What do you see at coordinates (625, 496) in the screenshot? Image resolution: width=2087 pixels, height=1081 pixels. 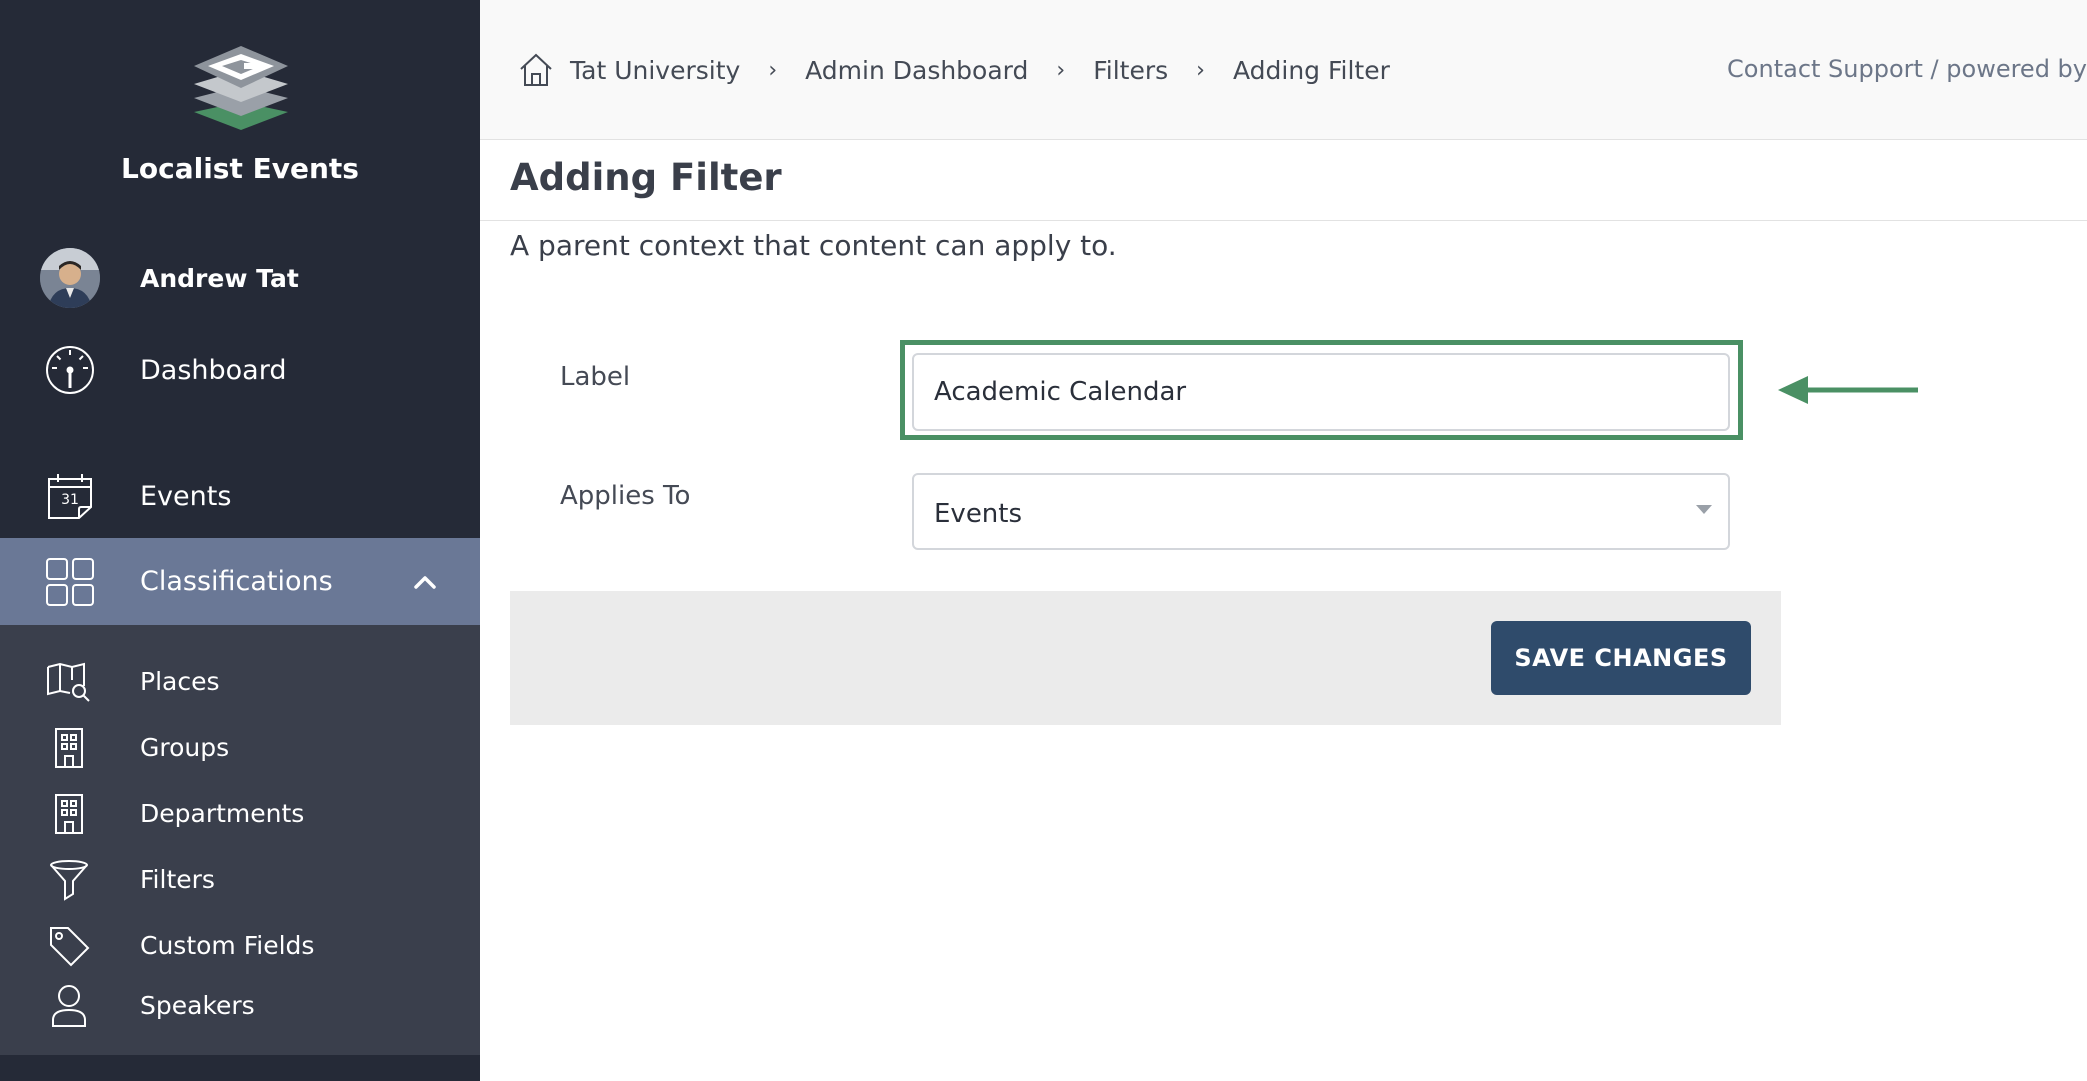 I see `applies-to-label: Applies To` at bounding box center [625, 496].